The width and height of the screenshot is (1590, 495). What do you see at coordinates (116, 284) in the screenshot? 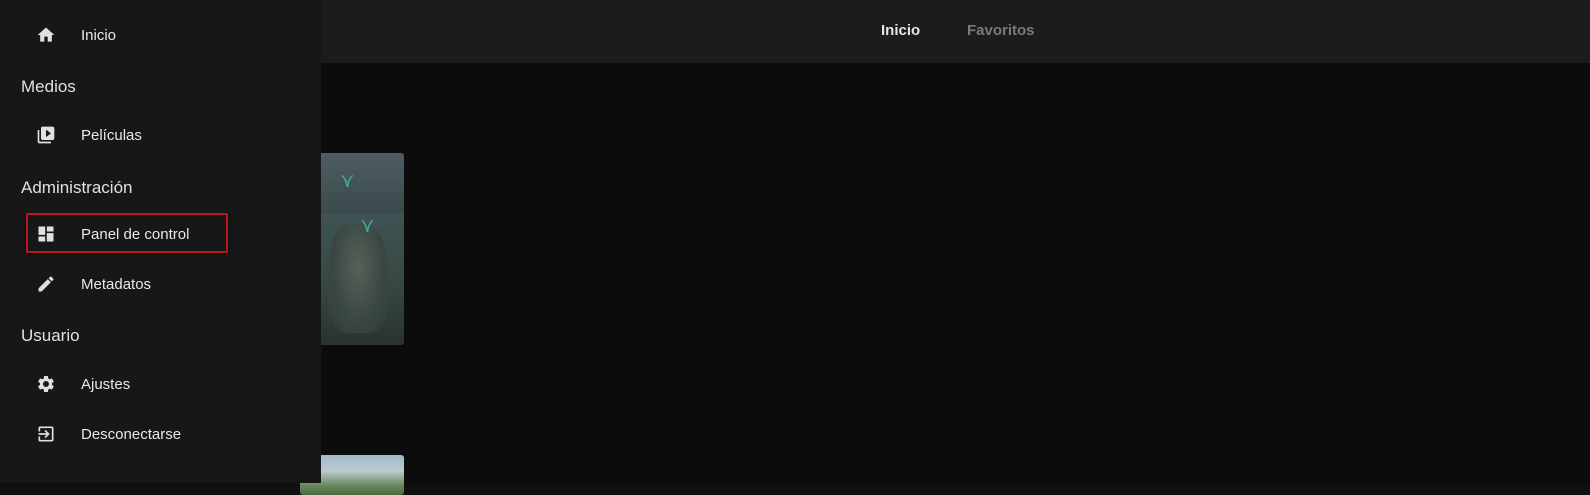
I see `sidebar-item-label: Metadatos` at bounding box center [116, 284].